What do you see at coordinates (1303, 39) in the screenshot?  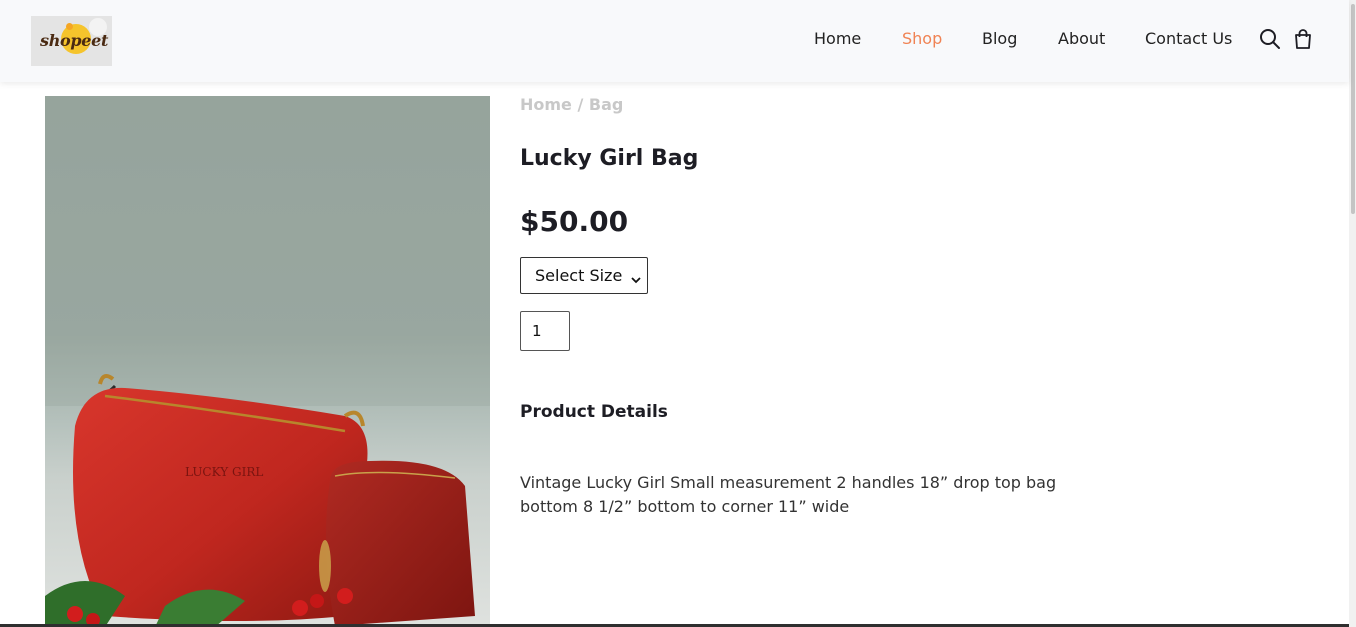 I see `shopping-bag-icon` at bounding box center [1303, 39].